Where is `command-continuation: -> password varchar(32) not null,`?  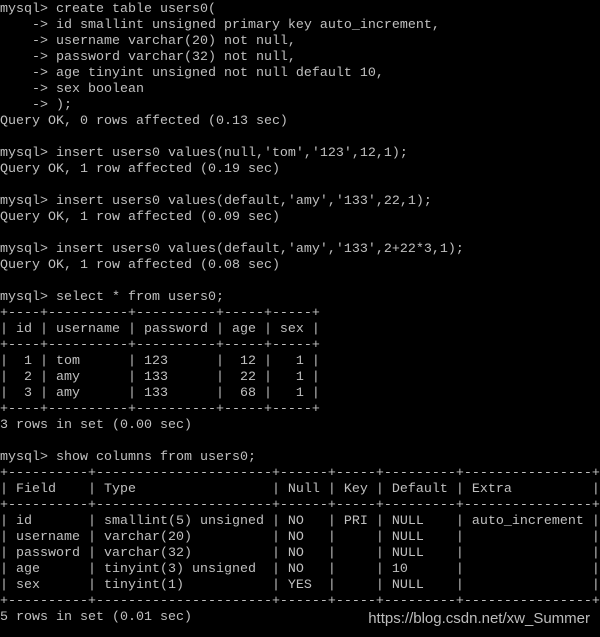
command-continuation: -> password varchar(32) not null, is located at coordinates (148, 57).